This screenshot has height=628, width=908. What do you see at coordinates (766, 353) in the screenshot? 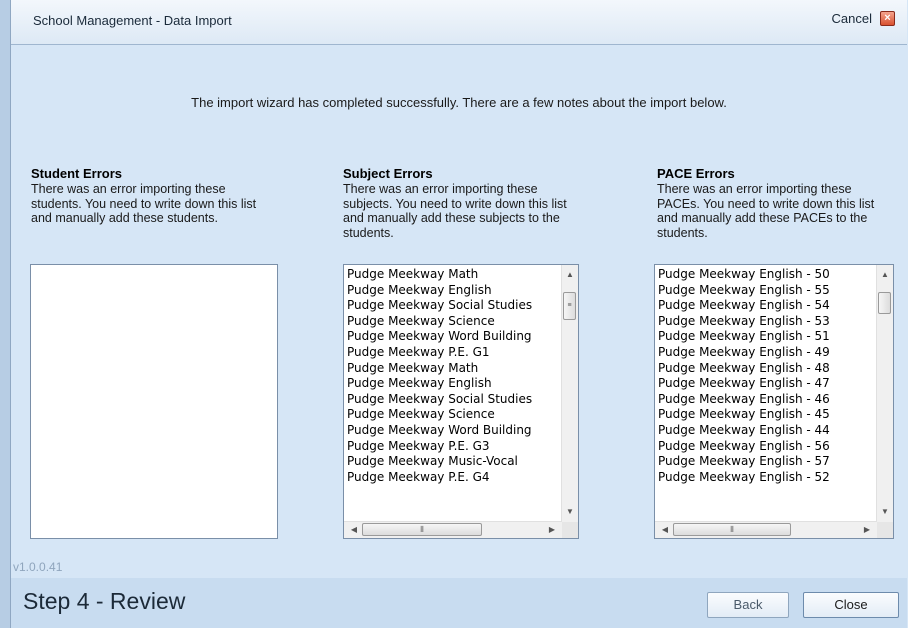
I see `list-item: Pudge Meekway English - 49` at bounding box center [766, 353].